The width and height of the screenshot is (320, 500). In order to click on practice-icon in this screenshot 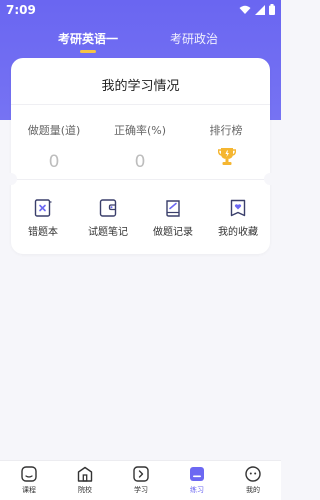, I will do `click(197, 474)`.